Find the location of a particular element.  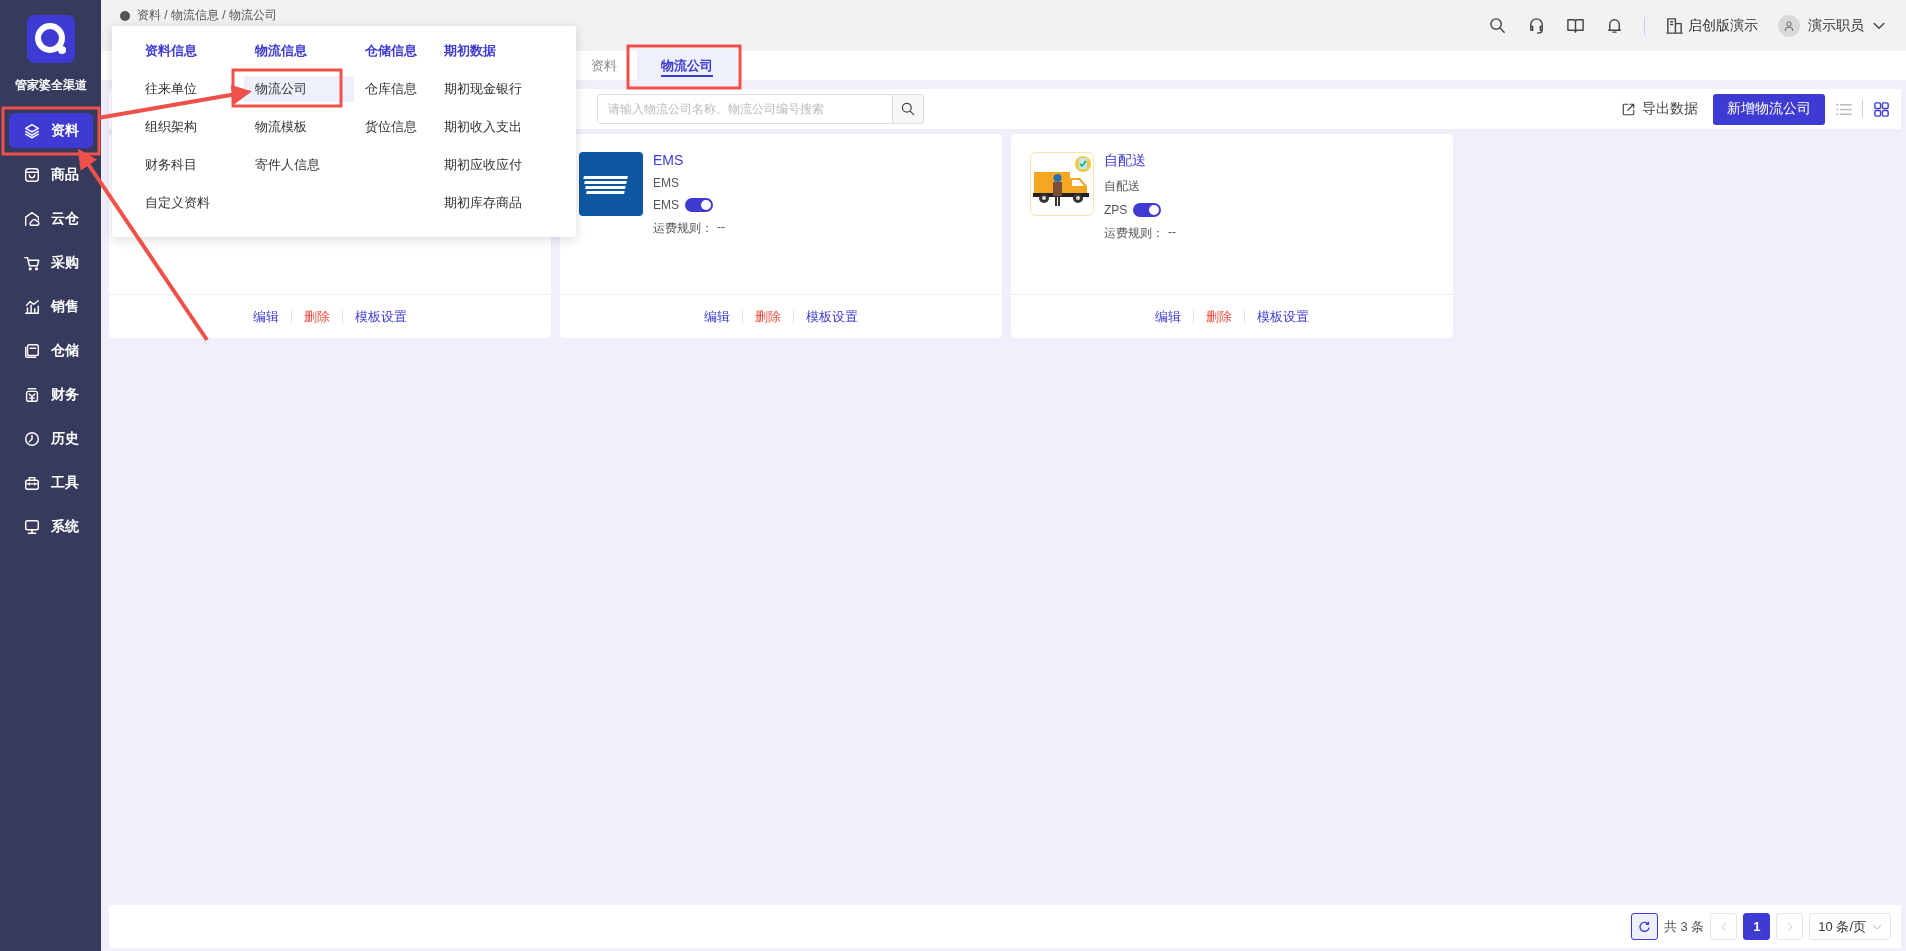

menu-item: 财务科目 is located at coordinates (189, 165).